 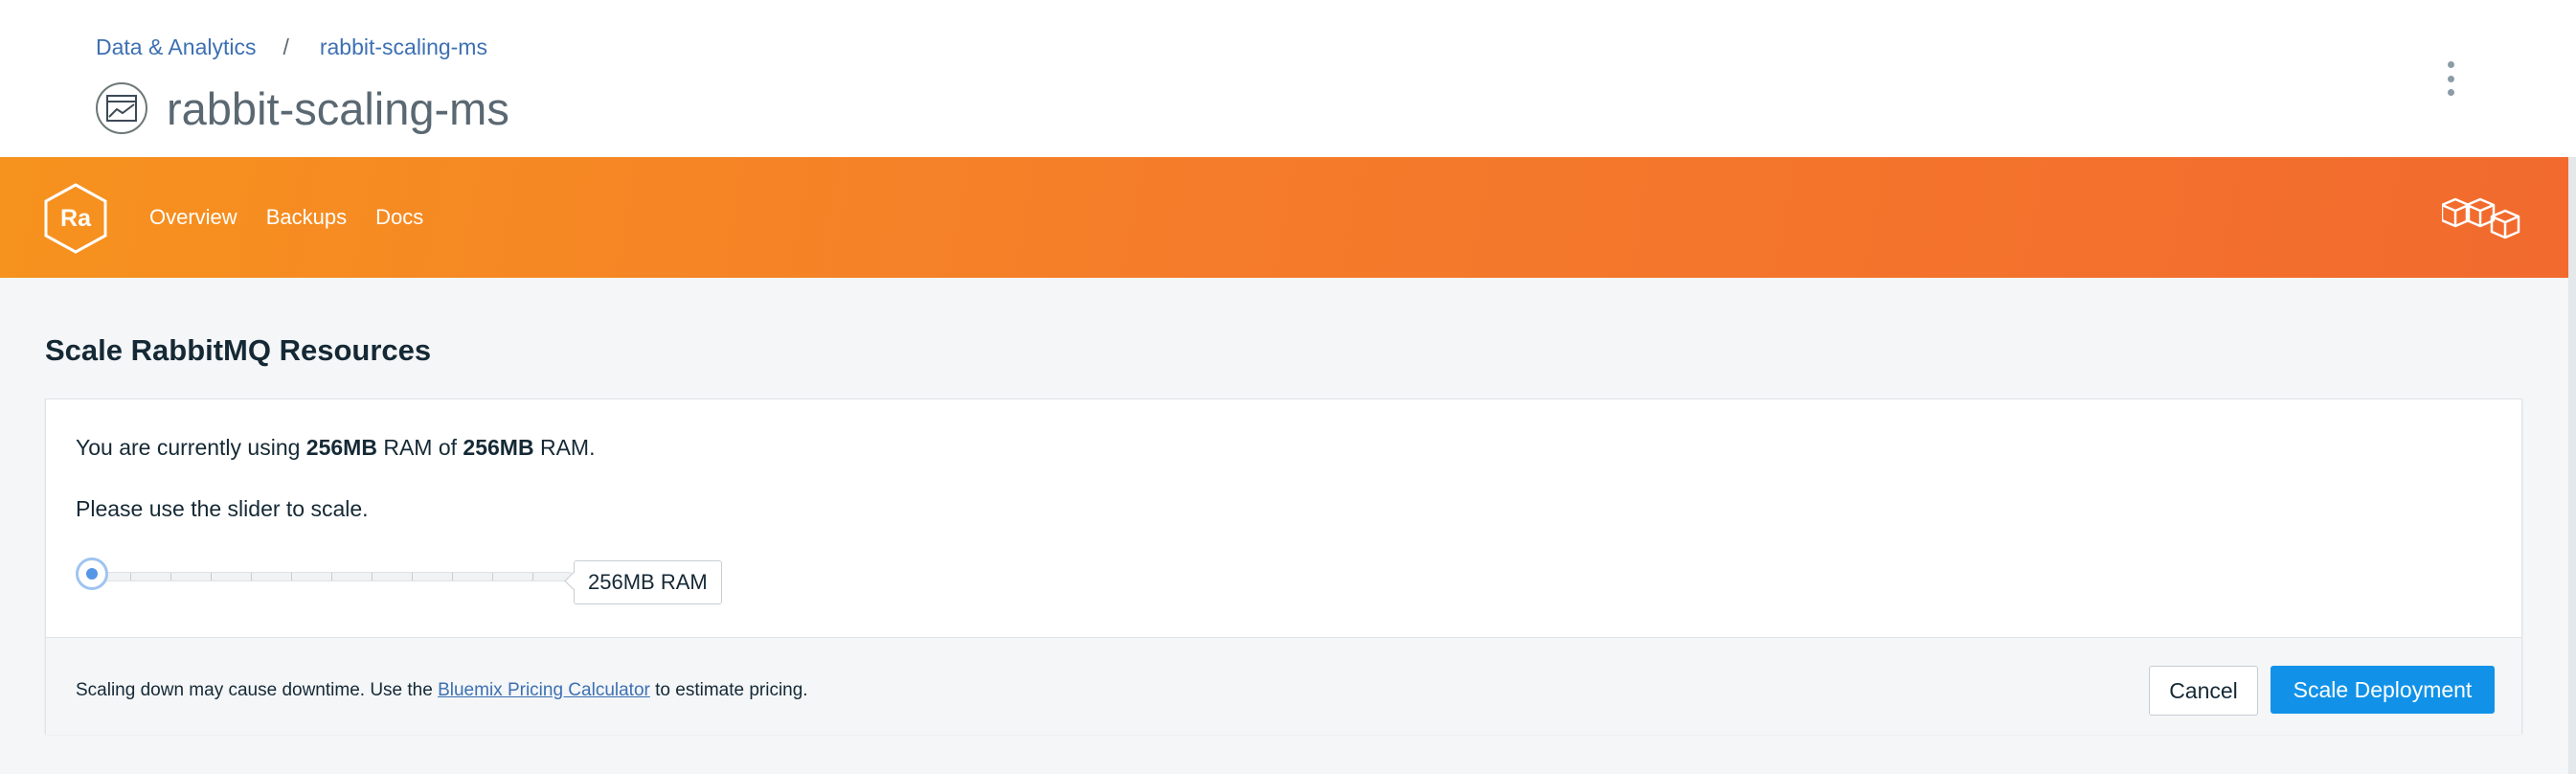 I want to click on slider-hint: Please use the slider to scale., so click(x=222, y=508).